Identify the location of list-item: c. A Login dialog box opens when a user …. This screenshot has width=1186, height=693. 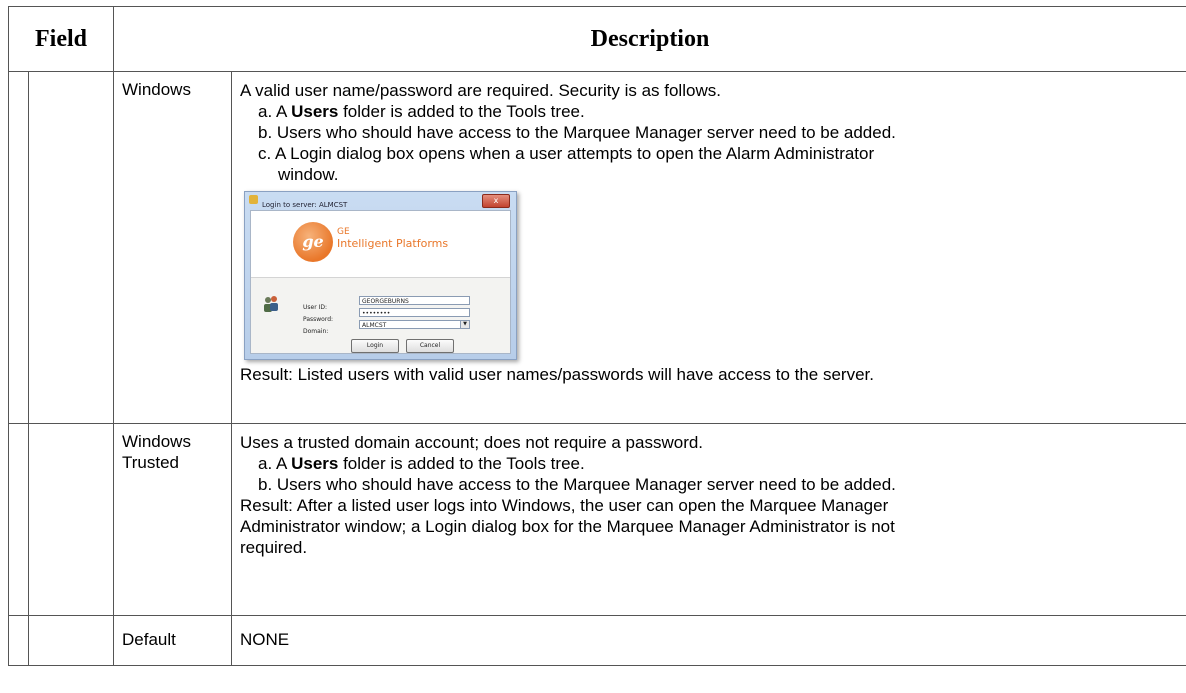
(709, 164).